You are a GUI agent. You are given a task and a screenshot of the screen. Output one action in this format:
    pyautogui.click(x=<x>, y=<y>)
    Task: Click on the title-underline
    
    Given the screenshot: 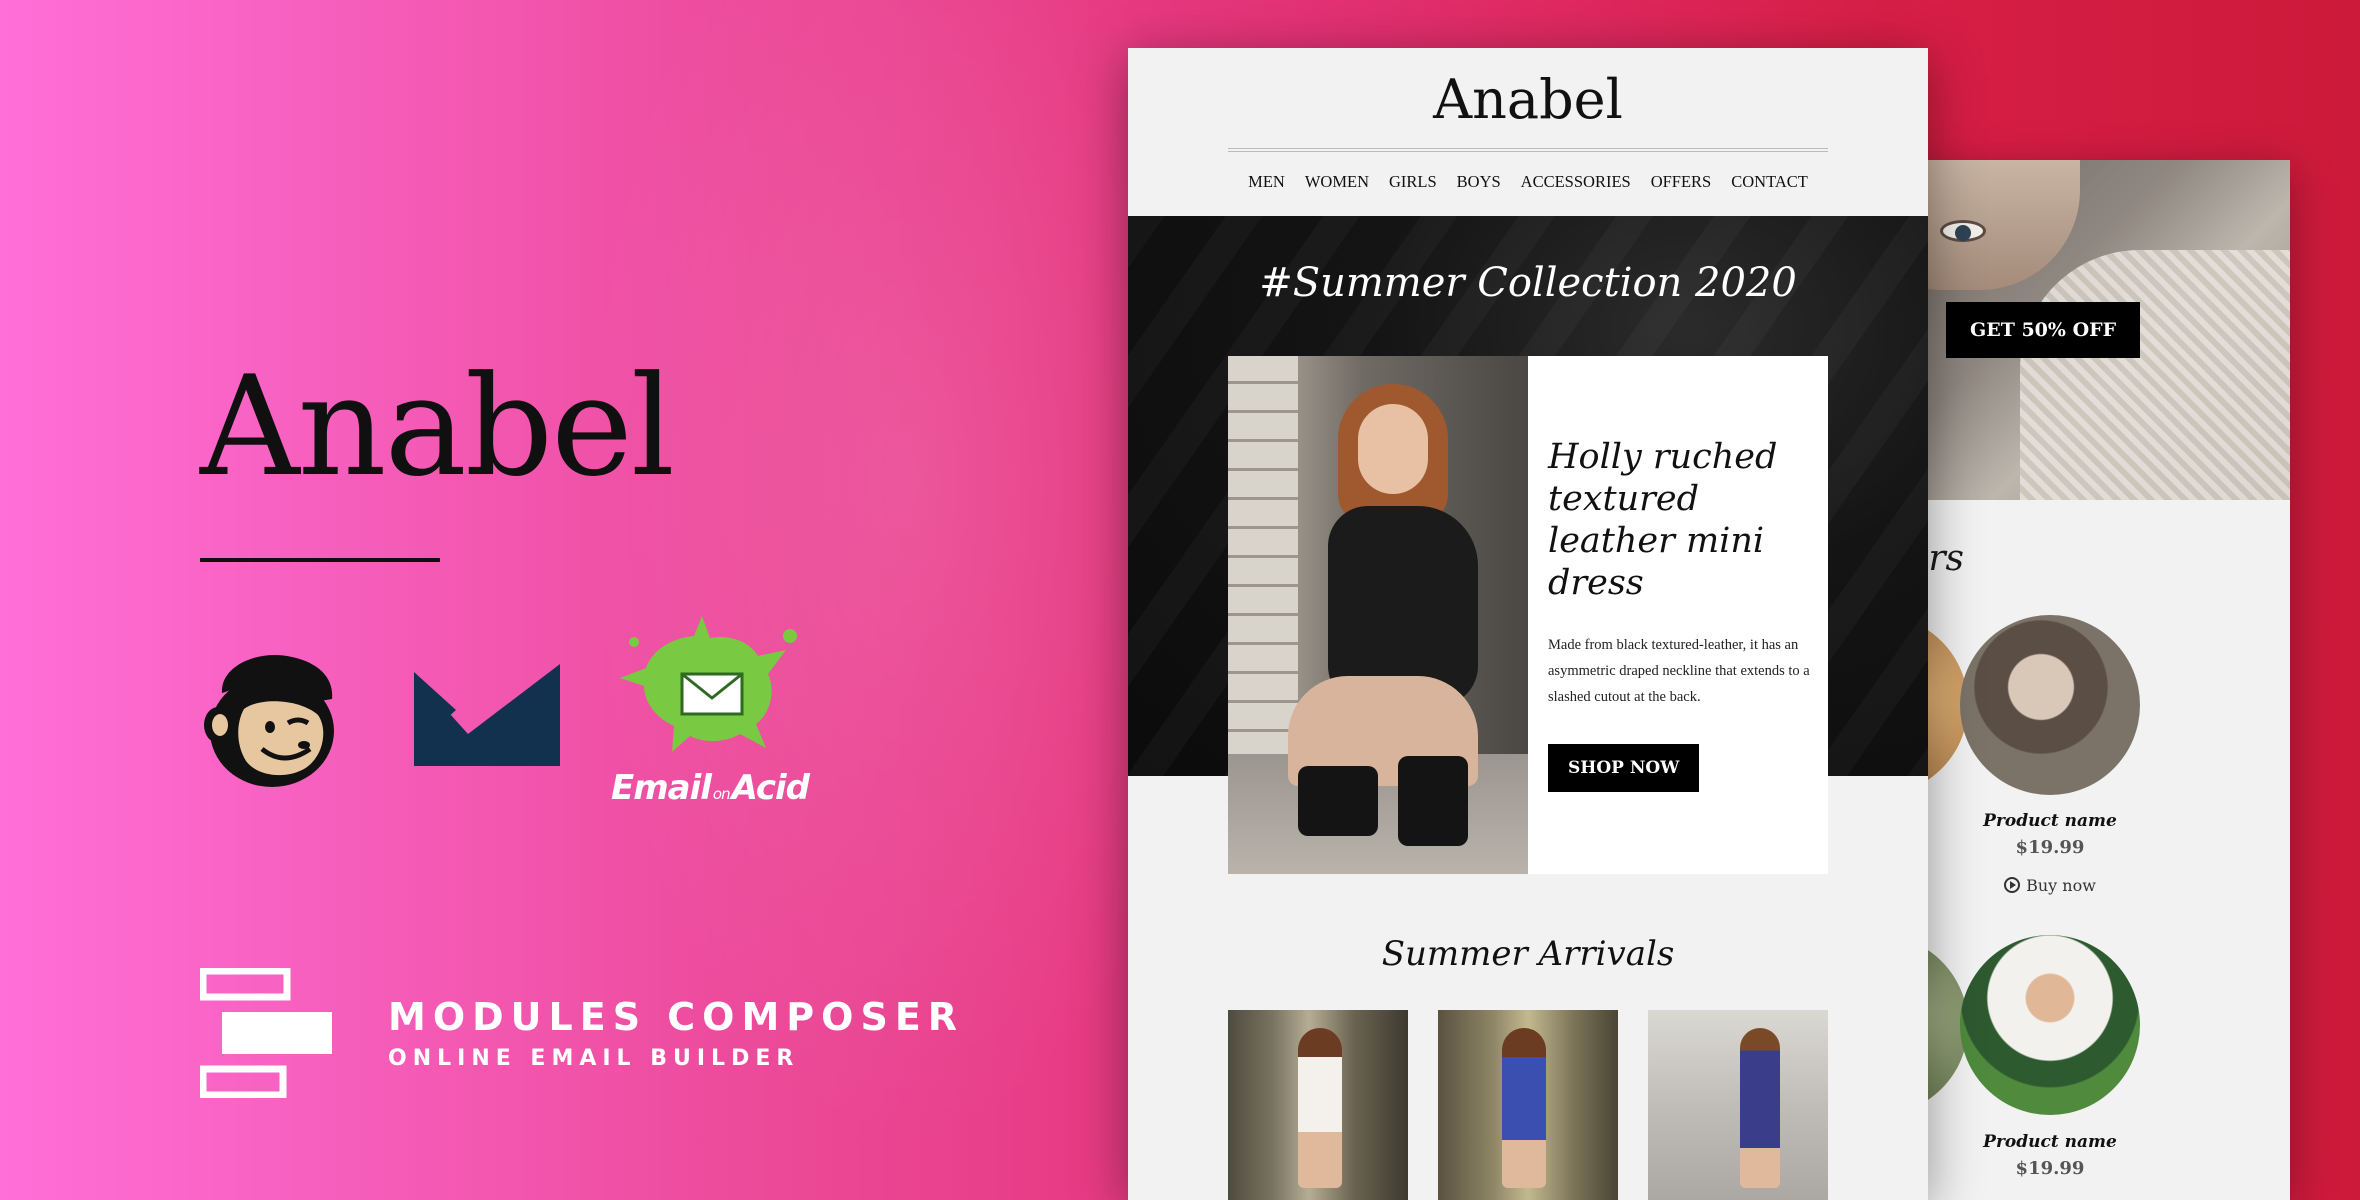 What is the action you would take?
    pyautogui.click(x=320, y=560)
    